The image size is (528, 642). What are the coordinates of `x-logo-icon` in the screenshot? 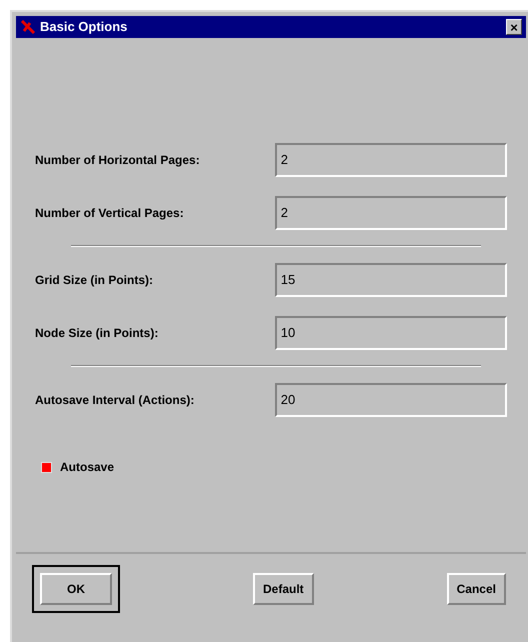 It's located at (28, 27).